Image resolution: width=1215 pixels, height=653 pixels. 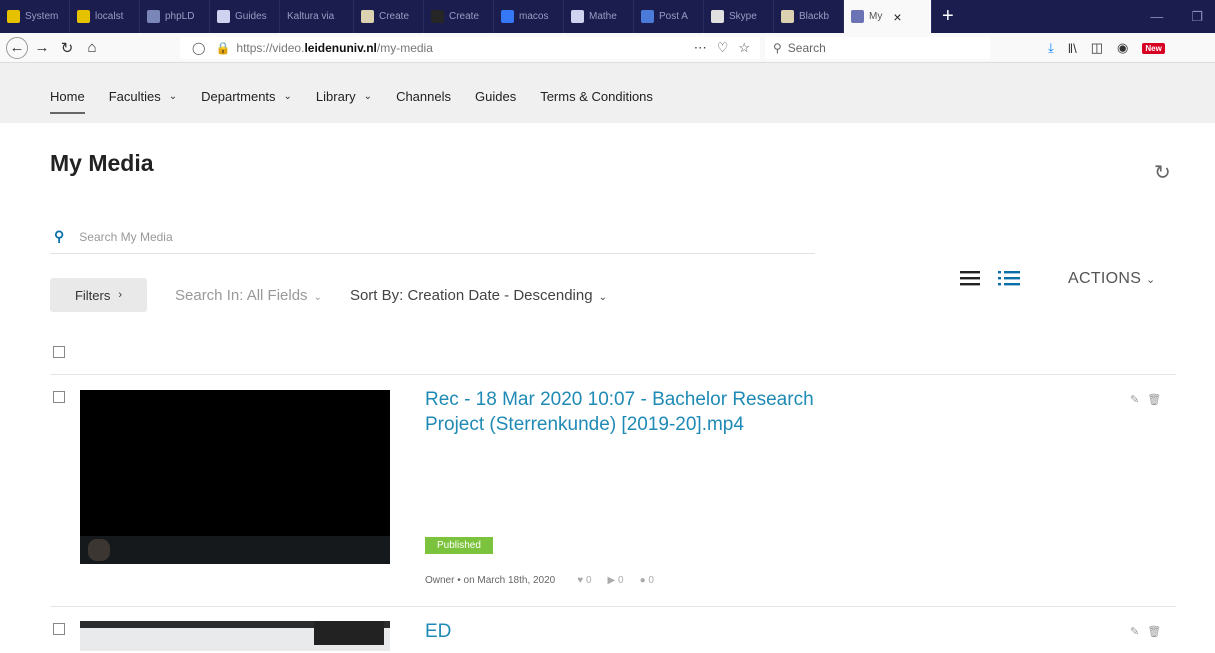 What do you see at coordinates (1097, 48) in the screenshot?
I see `sidebar-icon: ◫` at bounding box center [1097, 48].